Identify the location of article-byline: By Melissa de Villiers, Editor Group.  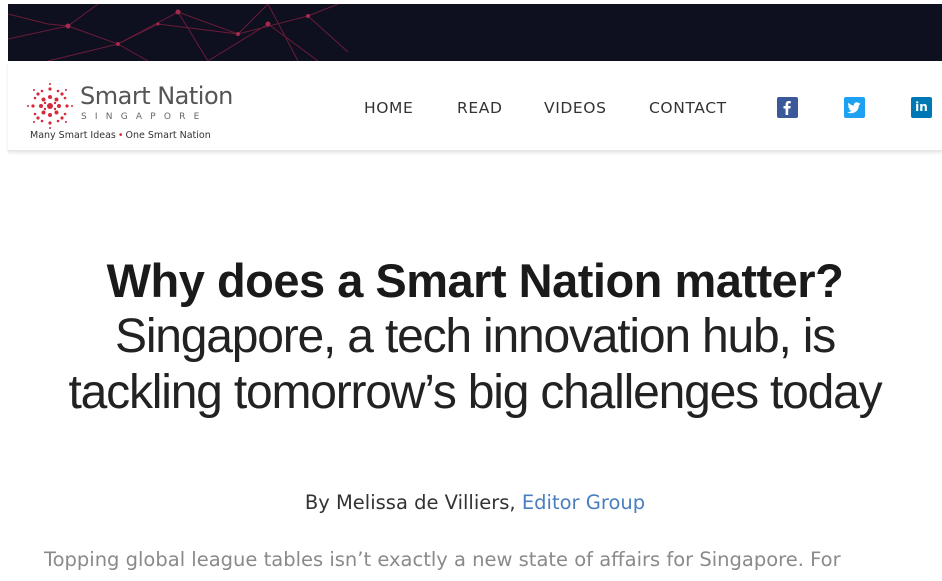
(475, 503).